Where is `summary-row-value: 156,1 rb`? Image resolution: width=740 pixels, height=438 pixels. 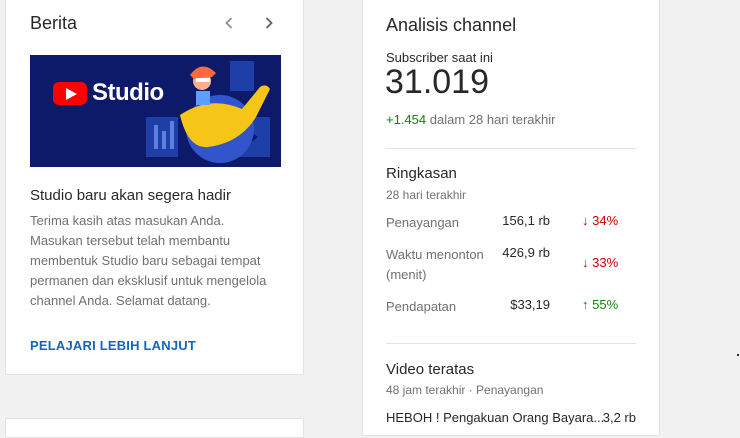
summary-row-value: 156,1 rb is located at coordinates (526, 220).